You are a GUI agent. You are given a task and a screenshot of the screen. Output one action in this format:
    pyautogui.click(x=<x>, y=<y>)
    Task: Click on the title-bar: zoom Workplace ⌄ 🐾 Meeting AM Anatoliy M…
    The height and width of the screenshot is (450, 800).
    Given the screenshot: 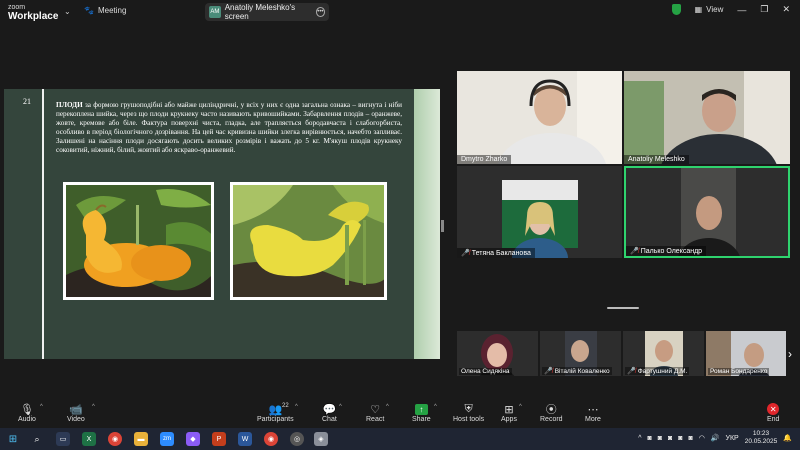 What is the action you would take?
    pyautogui.click(x=400, y=12)
    